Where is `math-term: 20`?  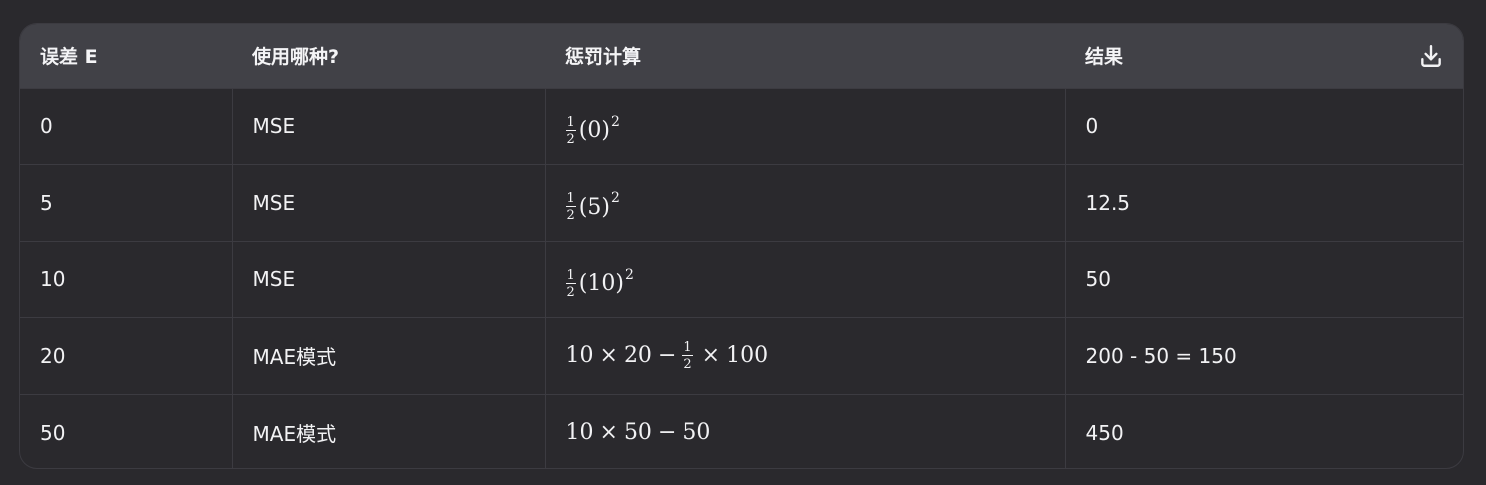 math-term: 20 is located at coordinates (637, 356).